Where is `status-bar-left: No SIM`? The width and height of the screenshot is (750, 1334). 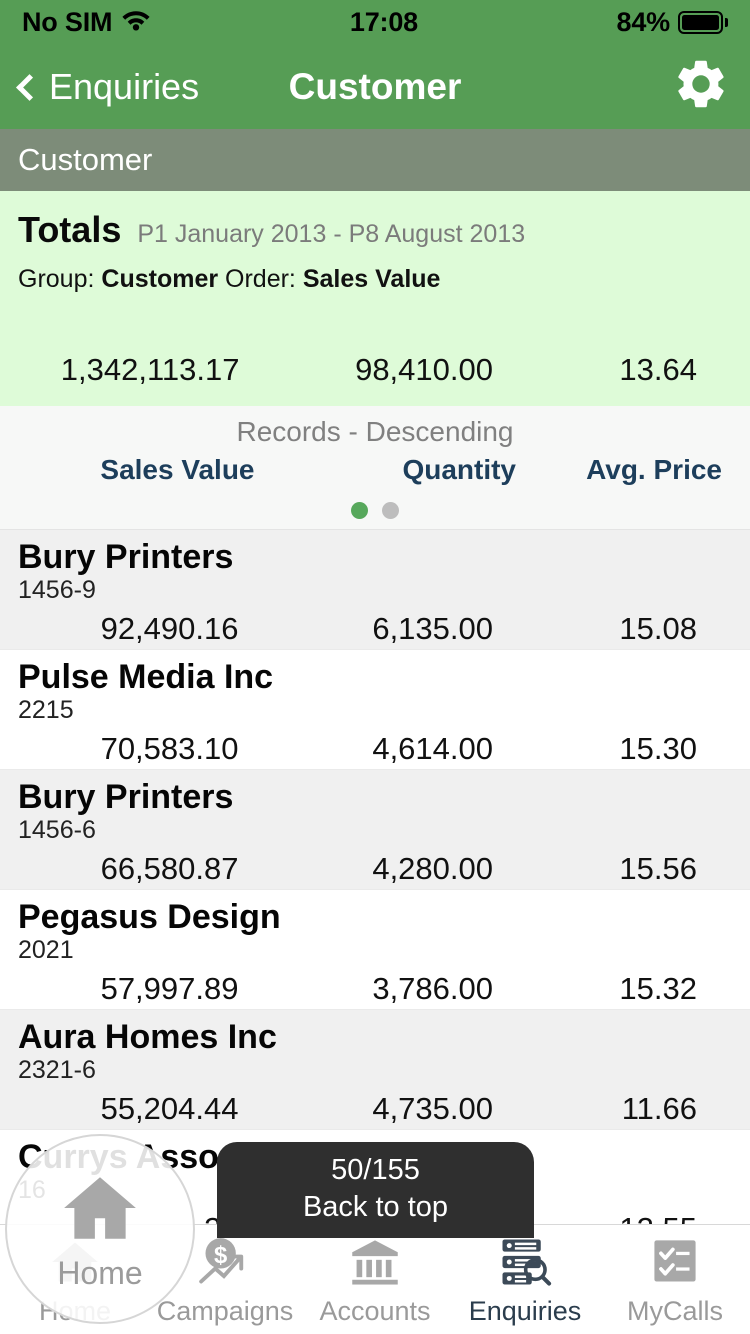 status-bar-left: No SIM is located at coordinates (86, 22).